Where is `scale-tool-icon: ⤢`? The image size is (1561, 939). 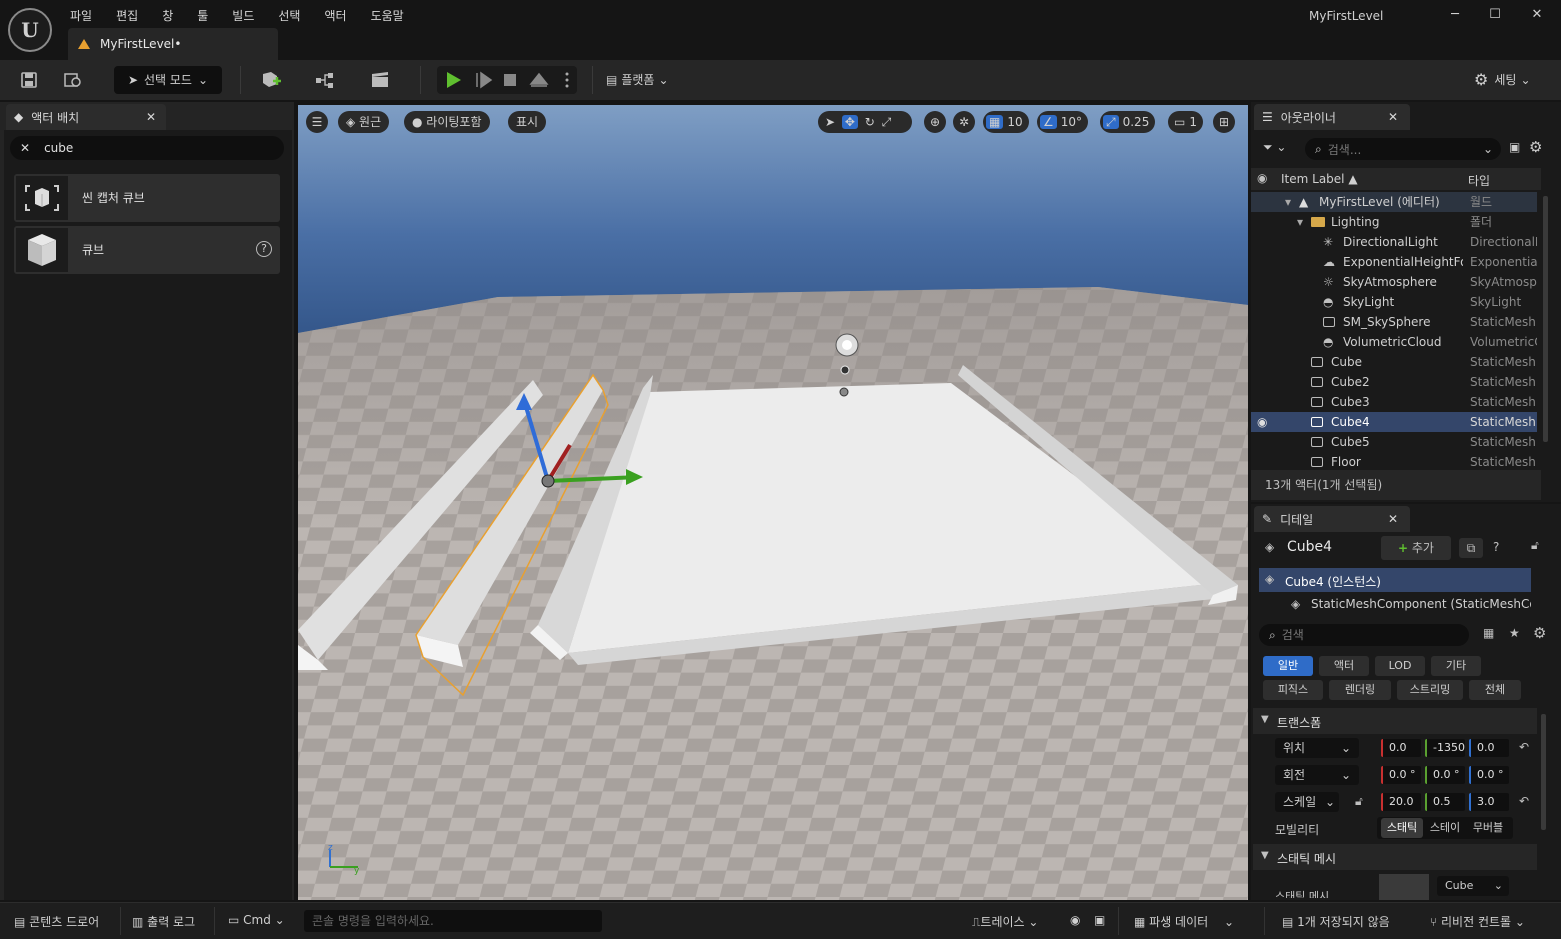
scale-tool-icon: ⤢ is located at coordinates (887, 122).